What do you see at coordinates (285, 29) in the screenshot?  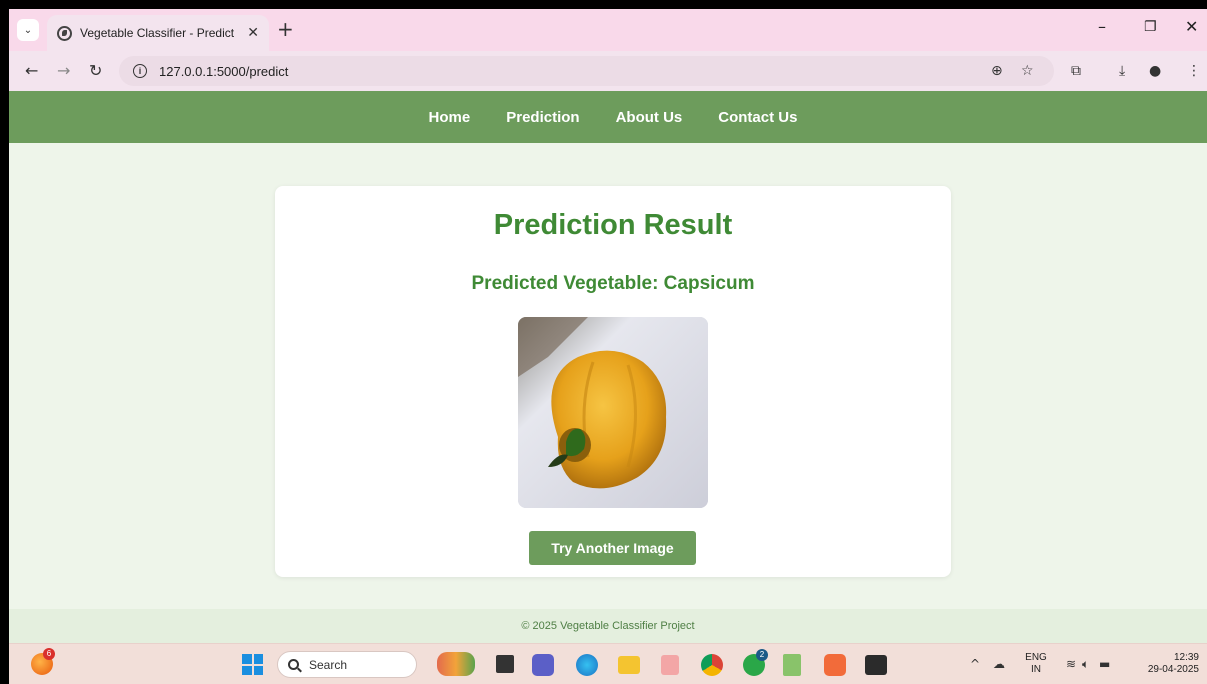 I see `new-tab-button: +` at bounding box center [285, 29].